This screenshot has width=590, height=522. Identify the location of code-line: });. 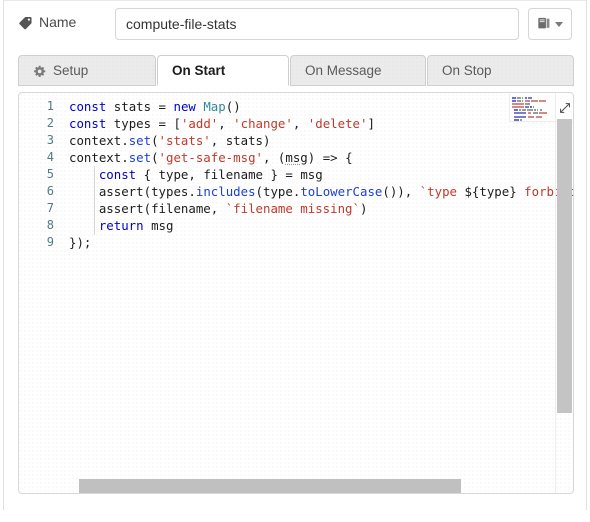
(80, 242).